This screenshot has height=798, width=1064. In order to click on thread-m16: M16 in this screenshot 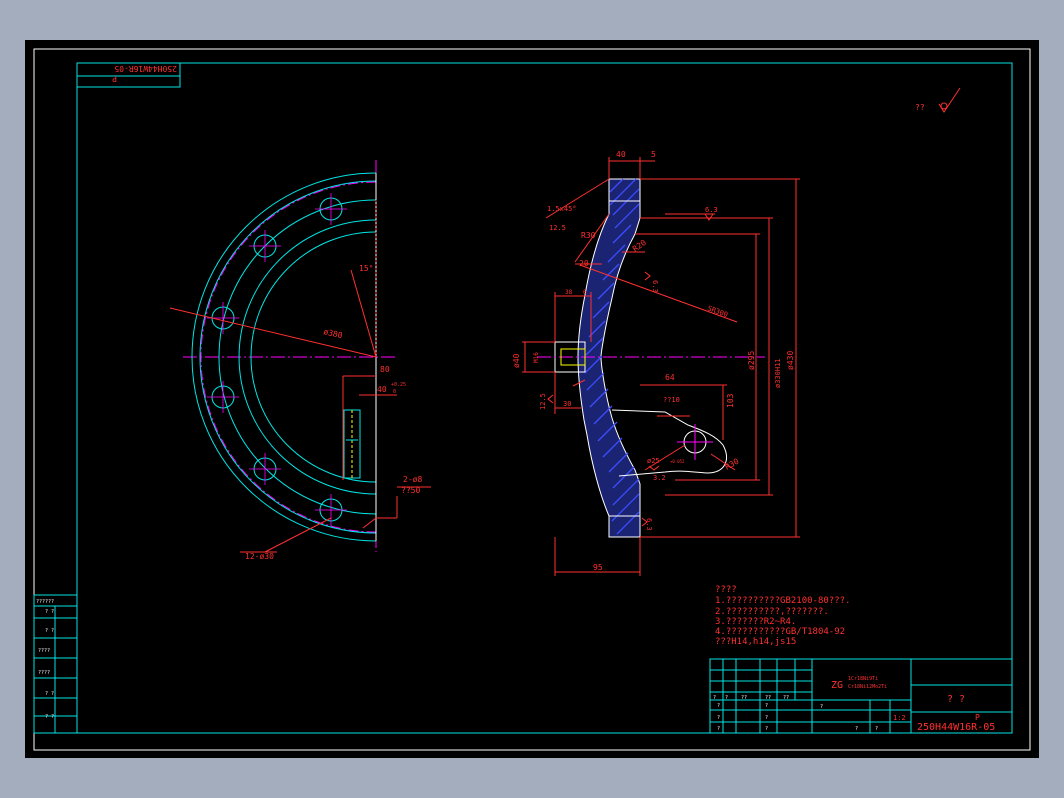, I will do `click(536, 357)`.